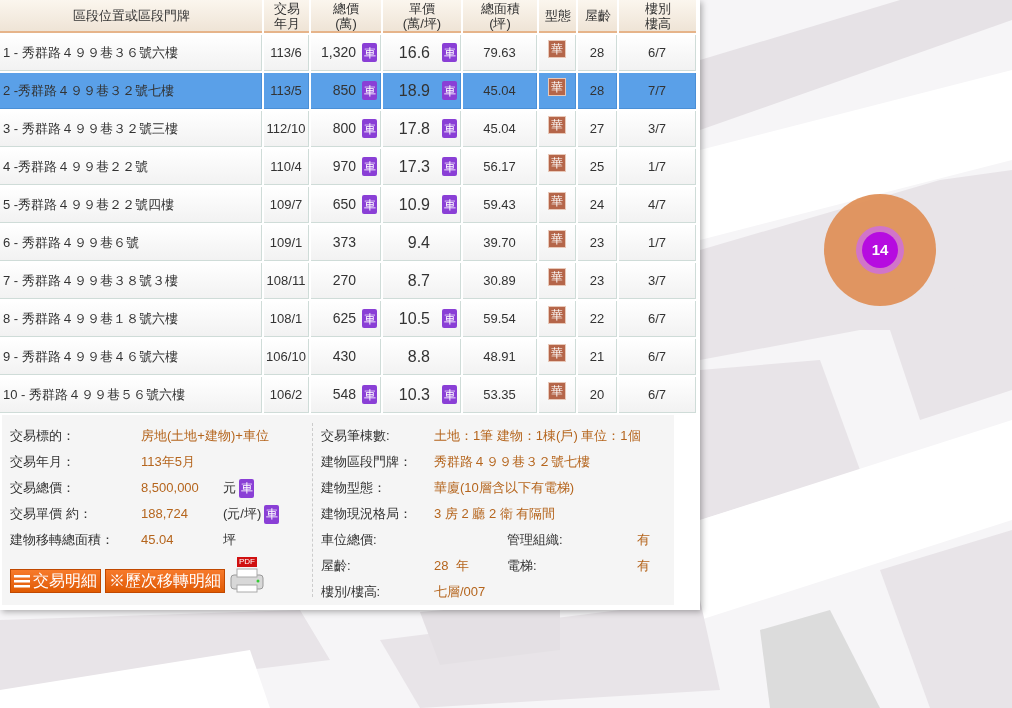  Describe the element at coordinates (344, 204) in the screenshot. I see `total-price: 650` at that location.